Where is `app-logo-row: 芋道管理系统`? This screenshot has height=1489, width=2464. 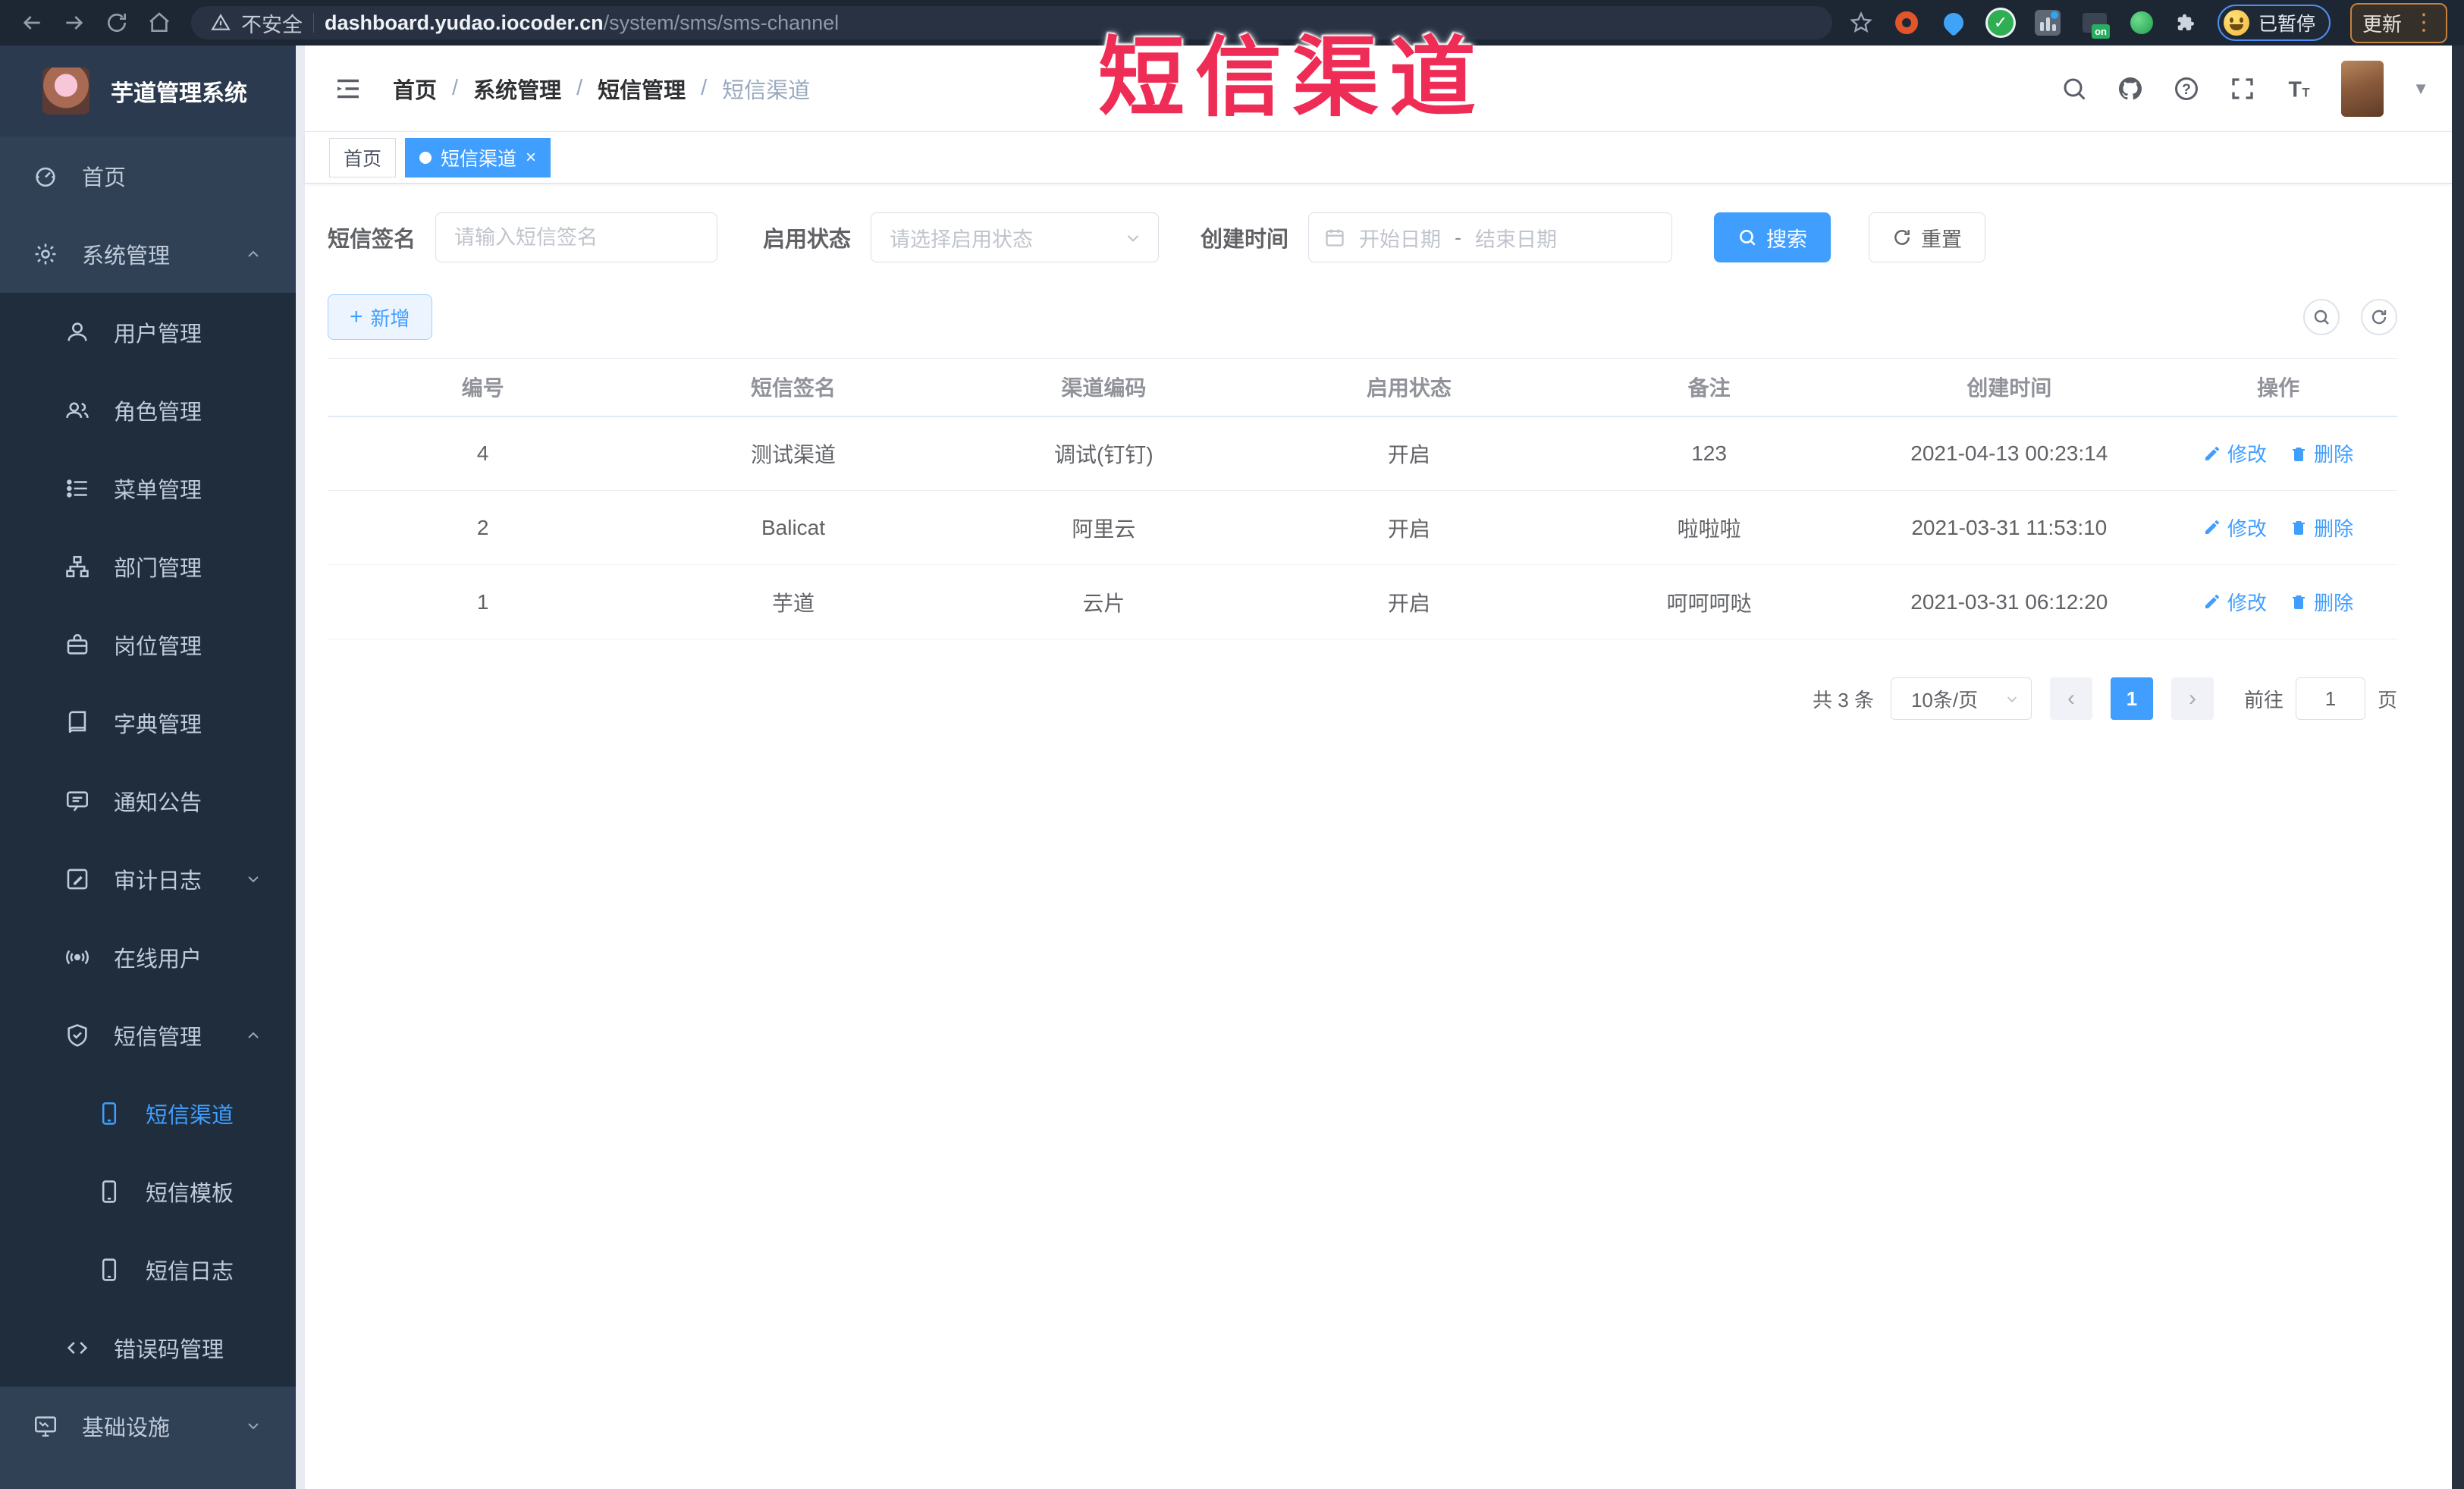 app-logo-row: 芋道管理系统 is located at coordinates (148, 91).